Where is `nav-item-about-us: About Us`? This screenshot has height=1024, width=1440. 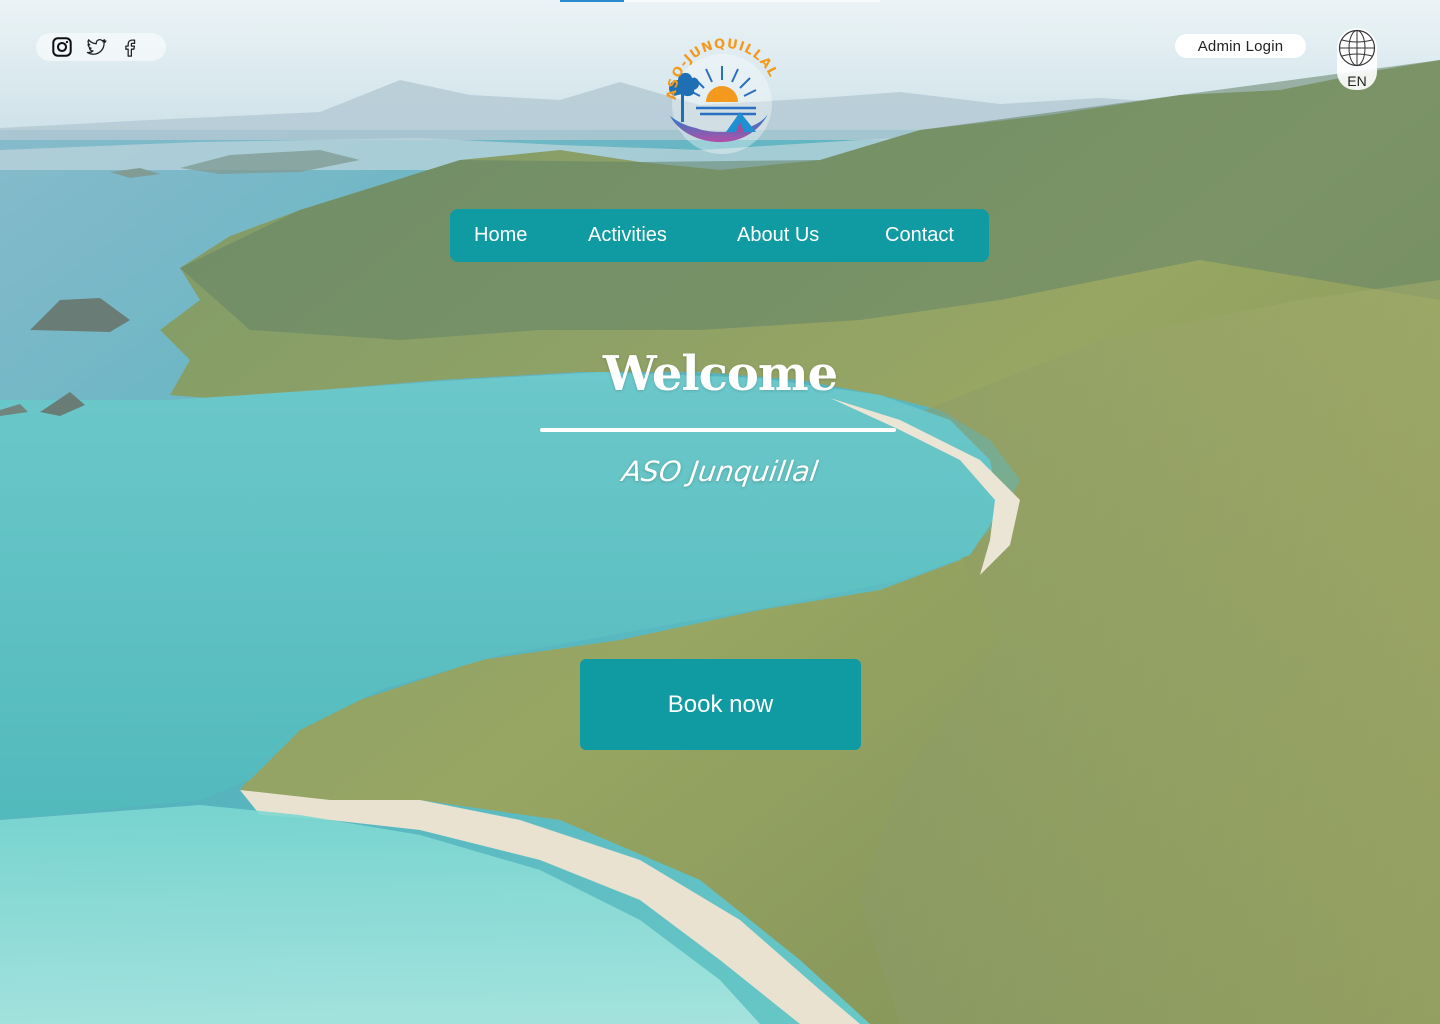 nav-item-about-us: About Us is located at coordinates (778, 235).